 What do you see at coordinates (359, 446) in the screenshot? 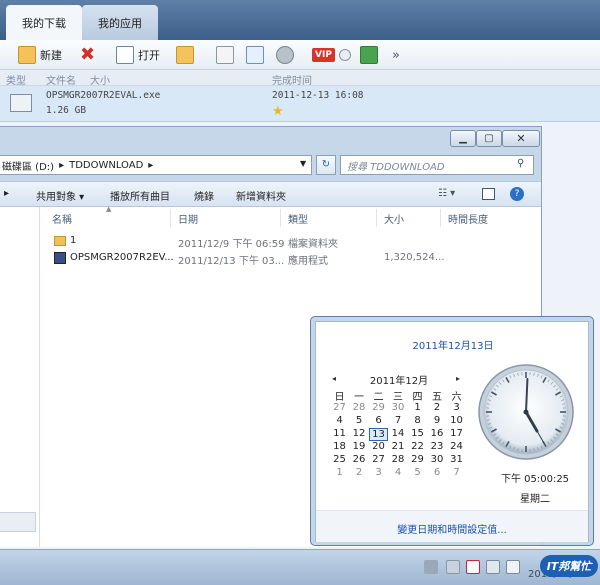
I see `calendar-day: 19` at bounding box center [359, 446].